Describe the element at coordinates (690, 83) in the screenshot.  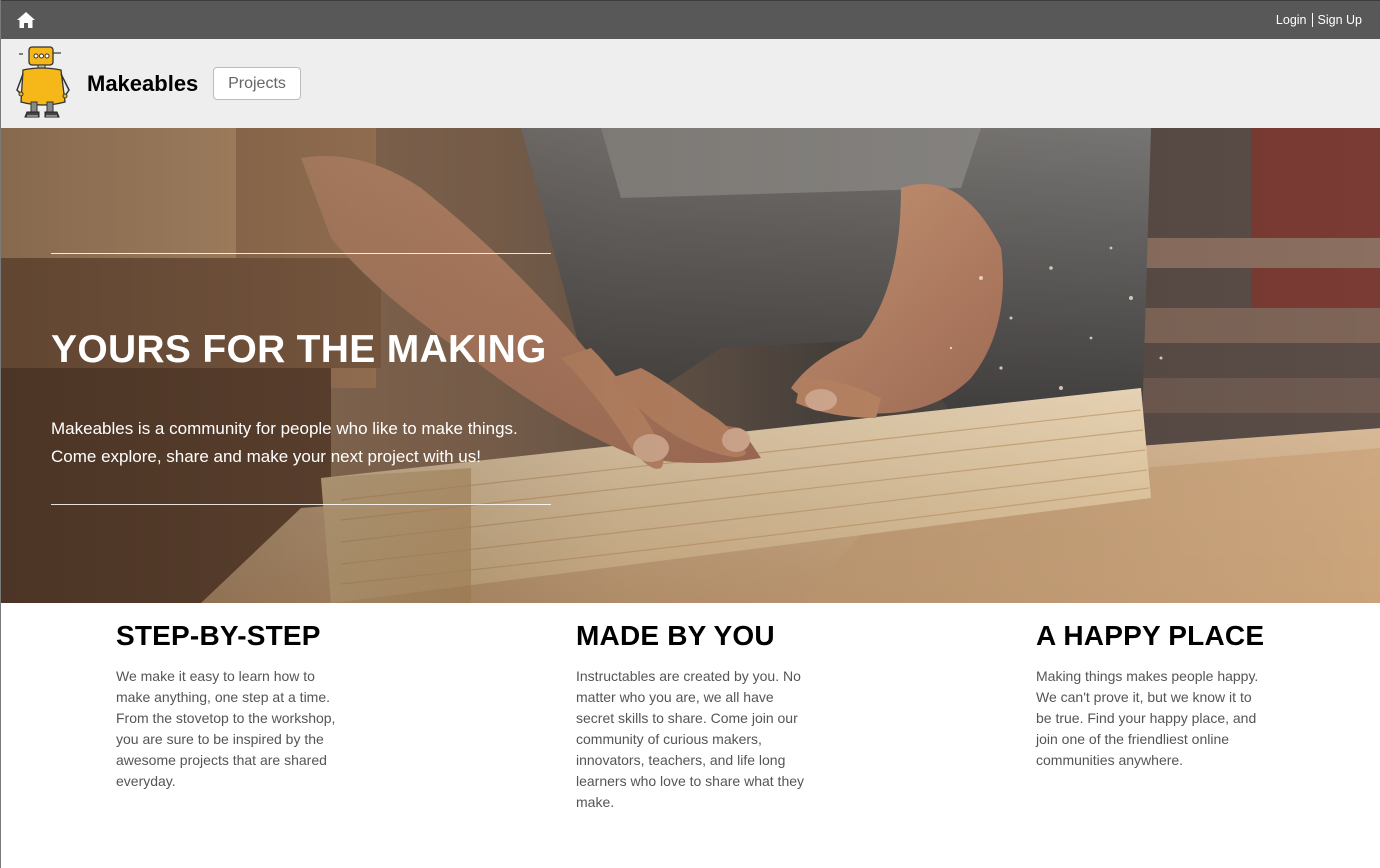
I see `site-header: Makeables Projects` at that location.